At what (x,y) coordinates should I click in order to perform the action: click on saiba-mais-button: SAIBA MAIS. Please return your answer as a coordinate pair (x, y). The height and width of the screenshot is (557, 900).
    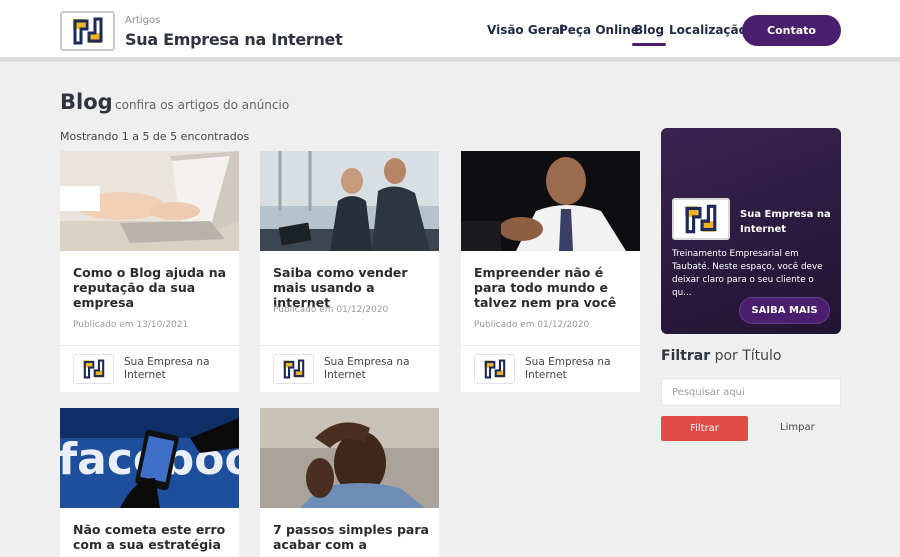
    Looking at the image, I should click on (784, 310).